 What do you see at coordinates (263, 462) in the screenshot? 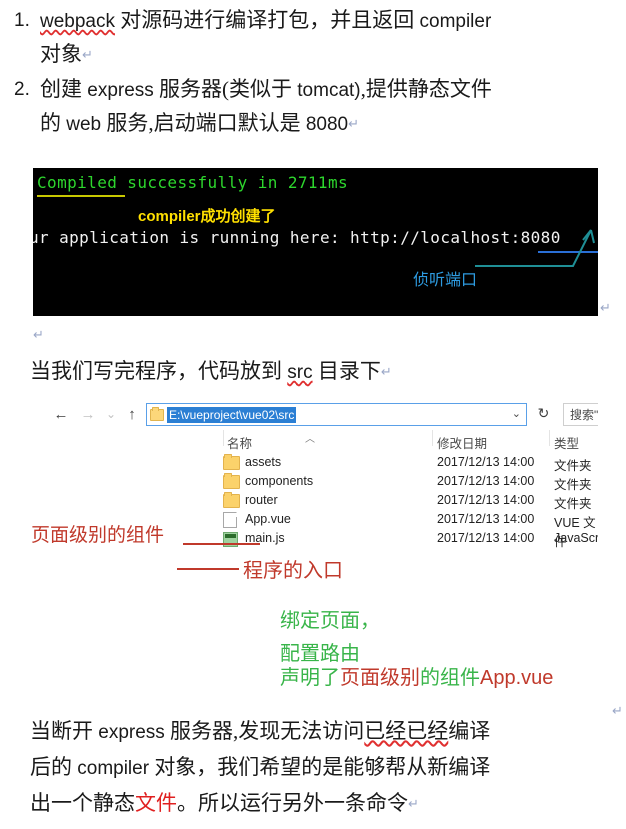
I see `file-name: assets` at bounding box center [263, 462].